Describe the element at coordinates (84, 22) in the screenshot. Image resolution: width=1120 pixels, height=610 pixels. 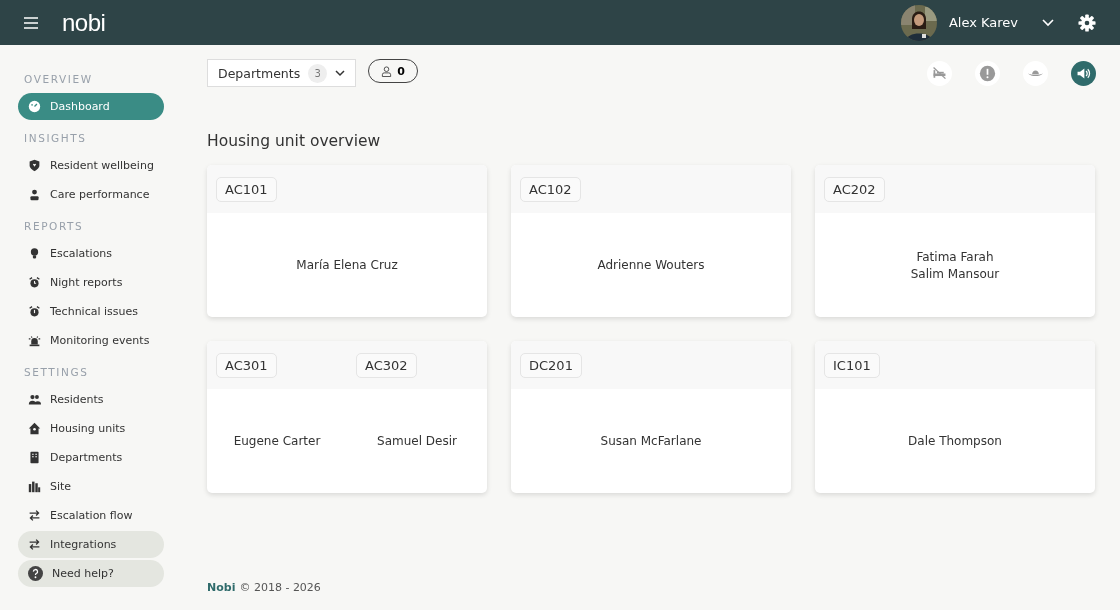
I see `logo: nobi` at that location.